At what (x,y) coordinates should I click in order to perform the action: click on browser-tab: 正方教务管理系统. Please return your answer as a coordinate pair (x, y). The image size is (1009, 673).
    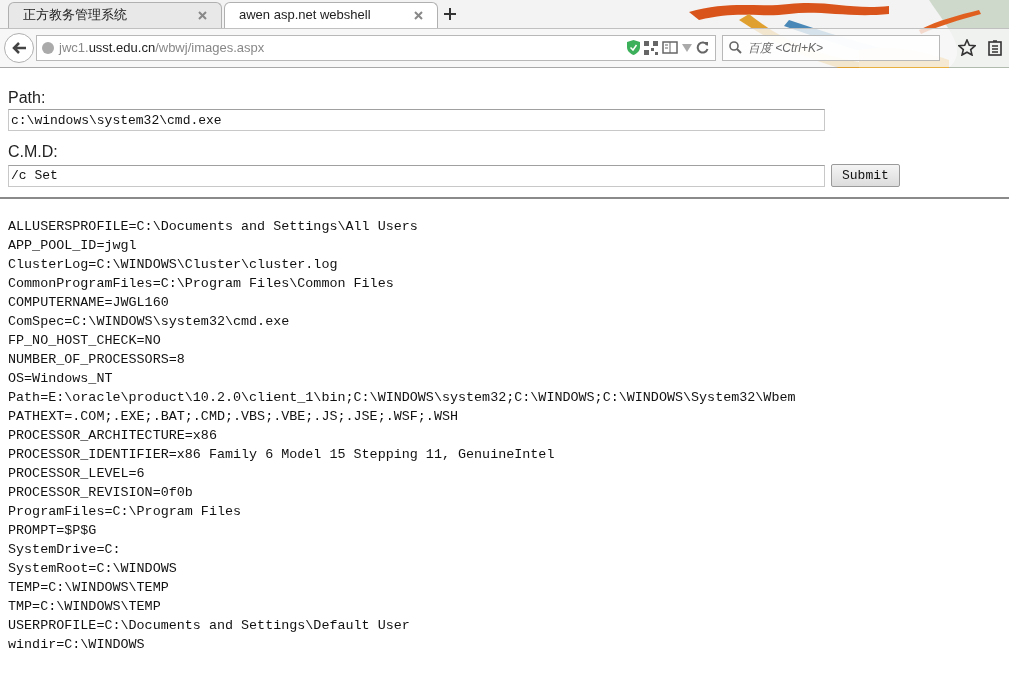
    Looking at the image, I should click on (115, 14).